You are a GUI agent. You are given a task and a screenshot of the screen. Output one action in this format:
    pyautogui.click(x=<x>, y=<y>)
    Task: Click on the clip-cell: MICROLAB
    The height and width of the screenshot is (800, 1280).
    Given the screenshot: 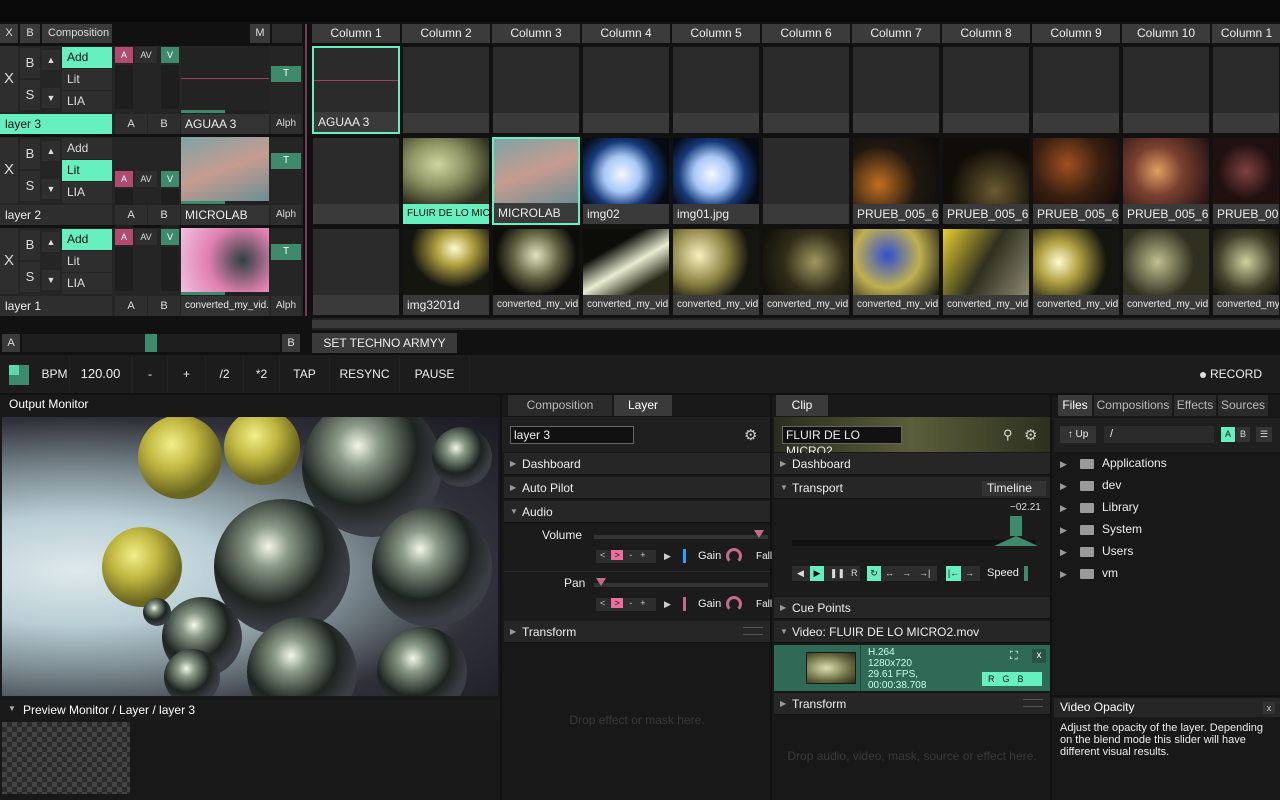 What is the action you would take?
    pyautogui.click(x=536, y=181)
    